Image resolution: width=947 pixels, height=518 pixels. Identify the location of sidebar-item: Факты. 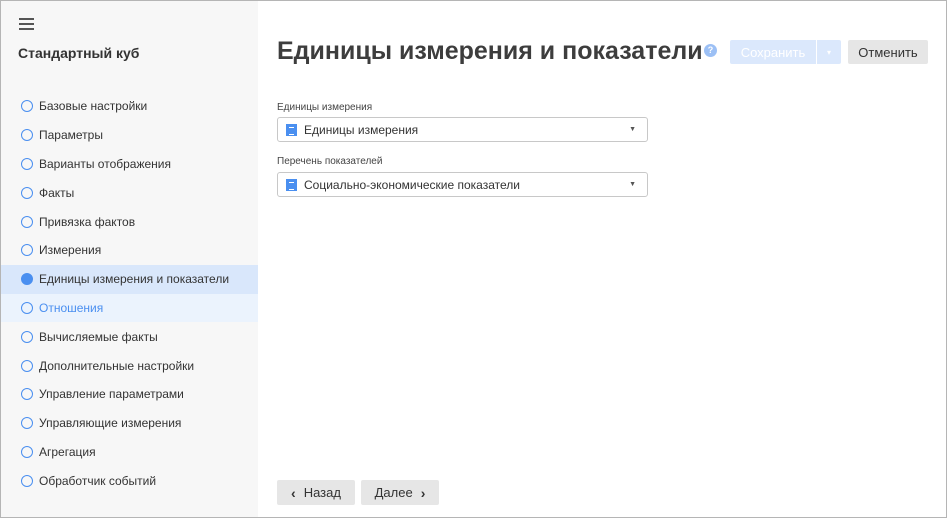
(129, 192).